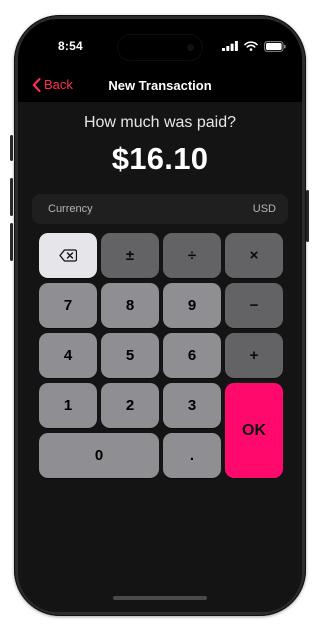 This screenshot has width=320, height=631. Describe the element at coordinates (68, 405) in the screenshot. I see `digit-1-key: 1` at that location.